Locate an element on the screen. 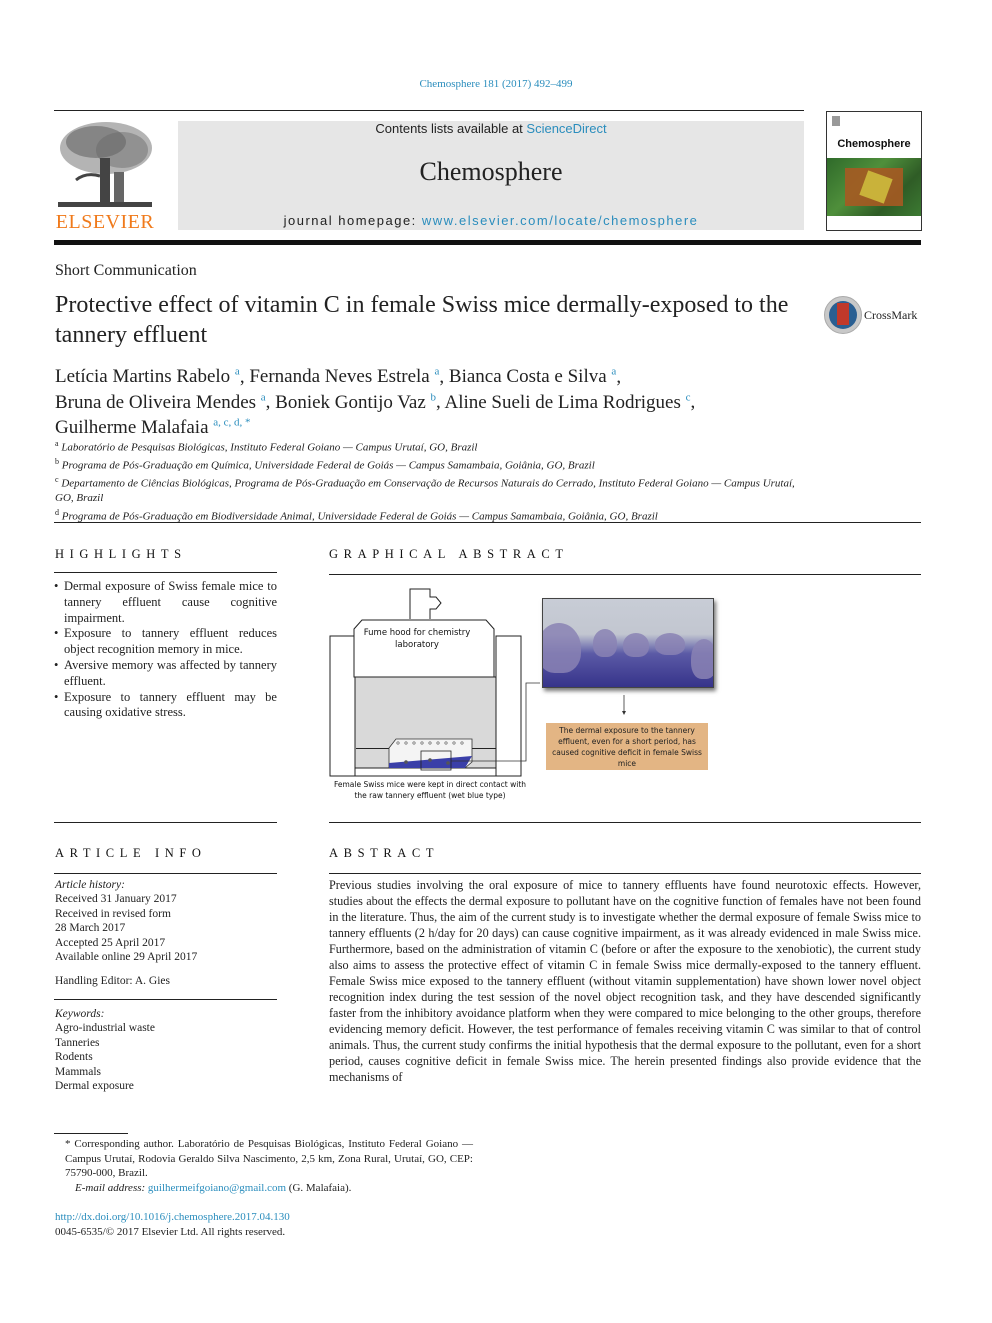 The width and height of the screenshot is (992, 1323). affil-link: c is located at coordinates (688, 397).